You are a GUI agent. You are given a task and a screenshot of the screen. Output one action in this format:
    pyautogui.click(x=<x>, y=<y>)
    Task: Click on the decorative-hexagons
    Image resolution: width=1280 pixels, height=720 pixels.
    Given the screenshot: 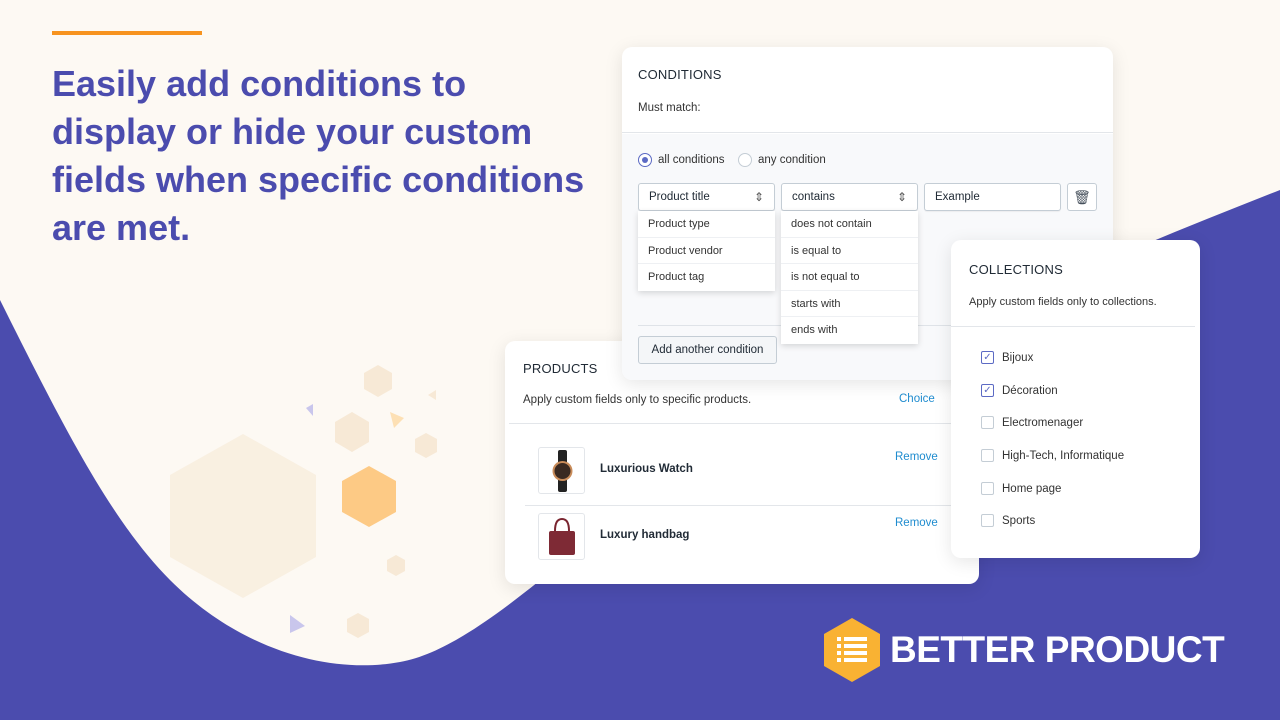 What is the action you would take?
    pyautogui.click(x=303, y=501)
    